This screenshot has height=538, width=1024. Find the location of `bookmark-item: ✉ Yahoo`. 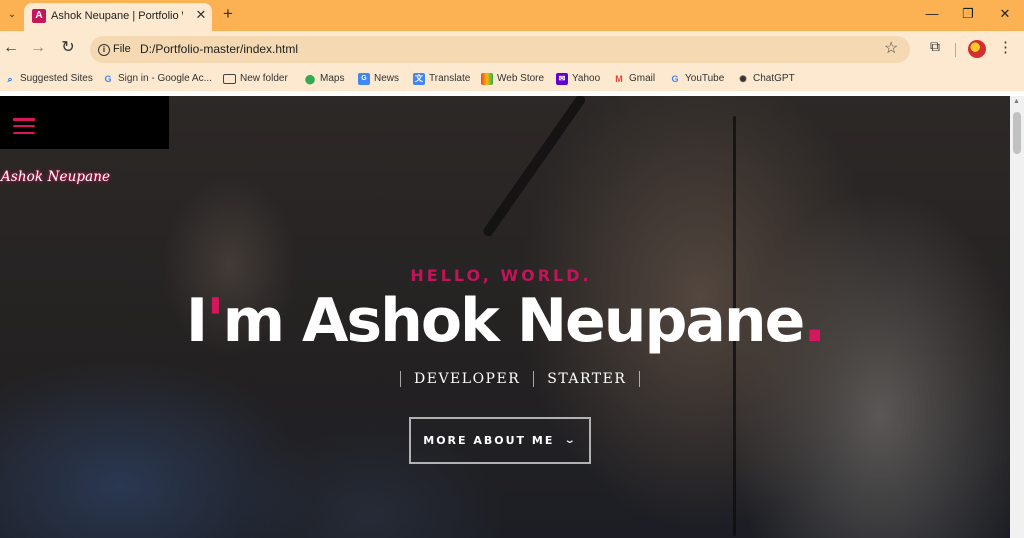

bookmark-item: ✉ Yahoo is located at coordinates (578, 78).